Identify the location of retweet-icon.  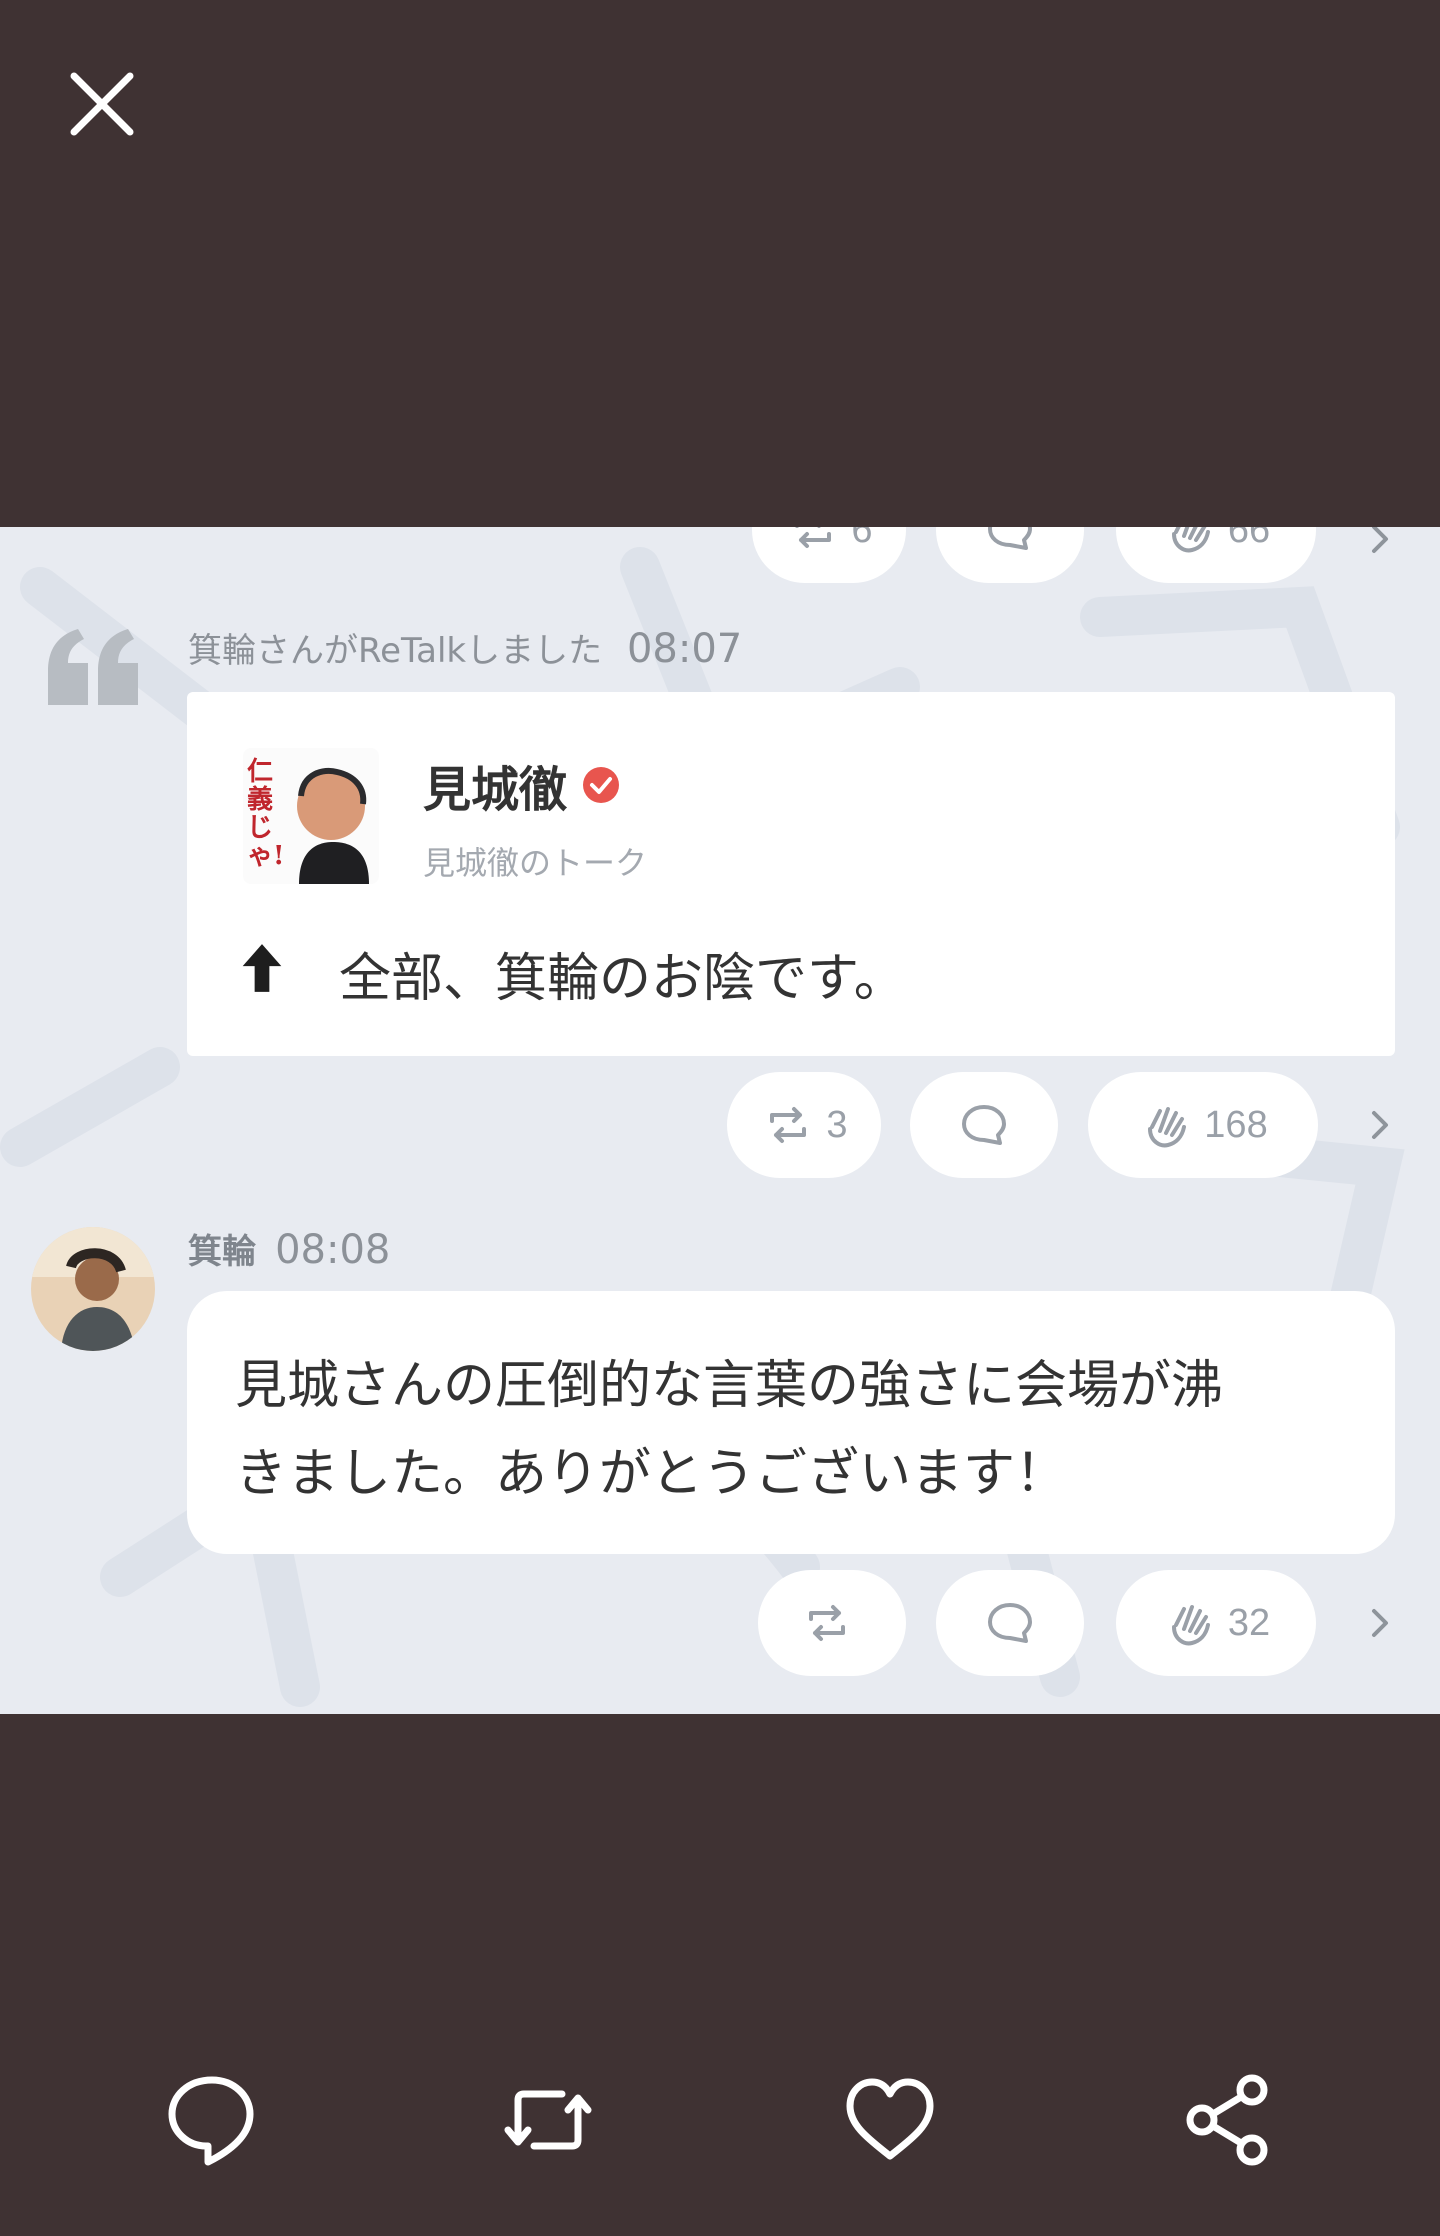
(548, 2120).